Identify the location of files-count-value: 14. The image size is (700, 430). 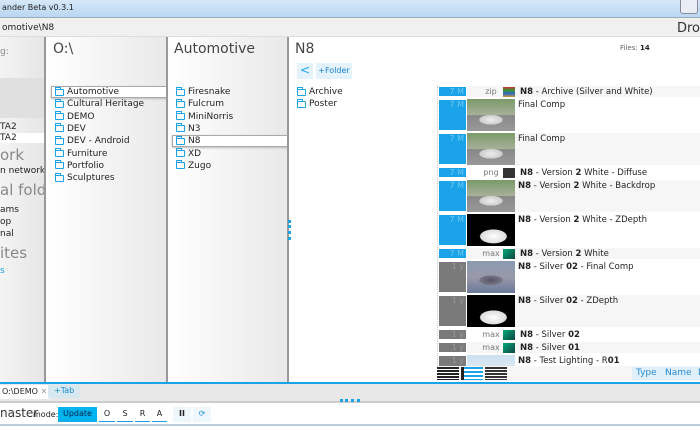
(644, 48).